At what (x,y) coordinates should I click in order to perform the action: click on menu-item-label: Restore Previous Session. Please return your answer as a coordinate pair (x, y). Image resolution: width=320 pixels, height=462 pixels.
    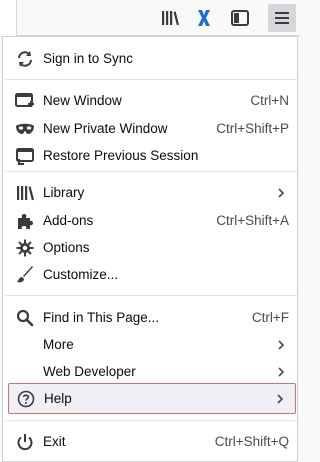
    Looking at the image, I should click on (121, 155).